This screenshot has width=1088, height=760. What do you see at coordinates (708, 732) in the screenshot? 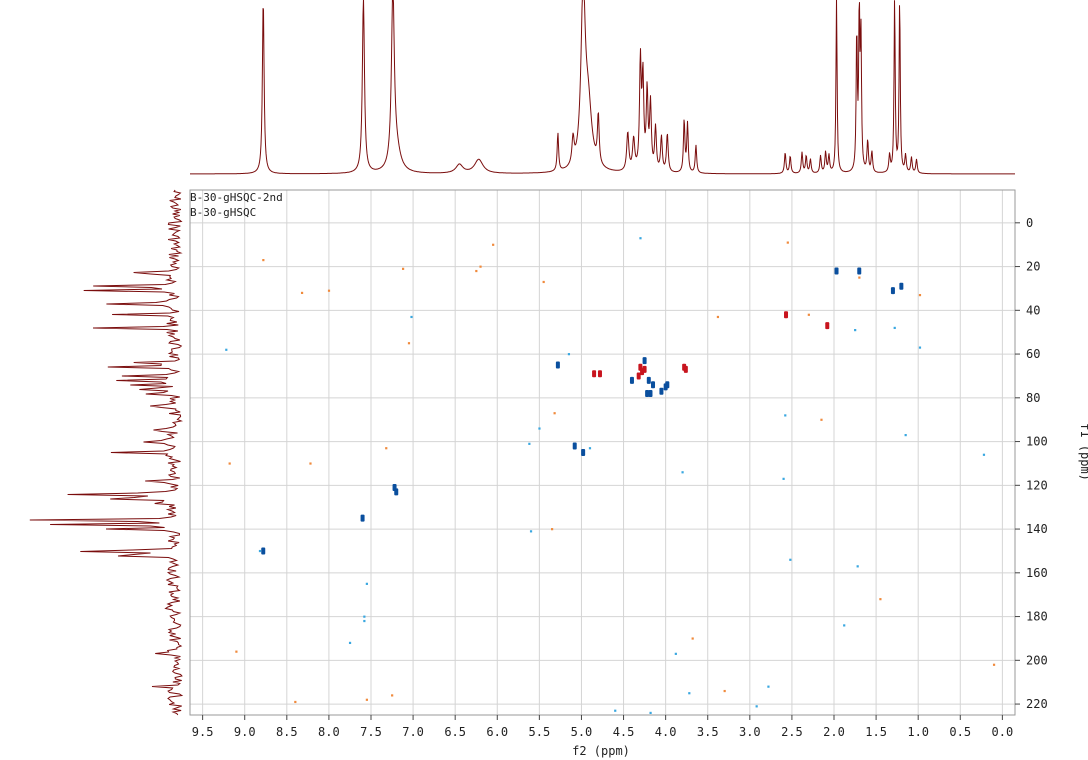
I see `x-tick-label: 3.5` at bounding box center [708, 732].